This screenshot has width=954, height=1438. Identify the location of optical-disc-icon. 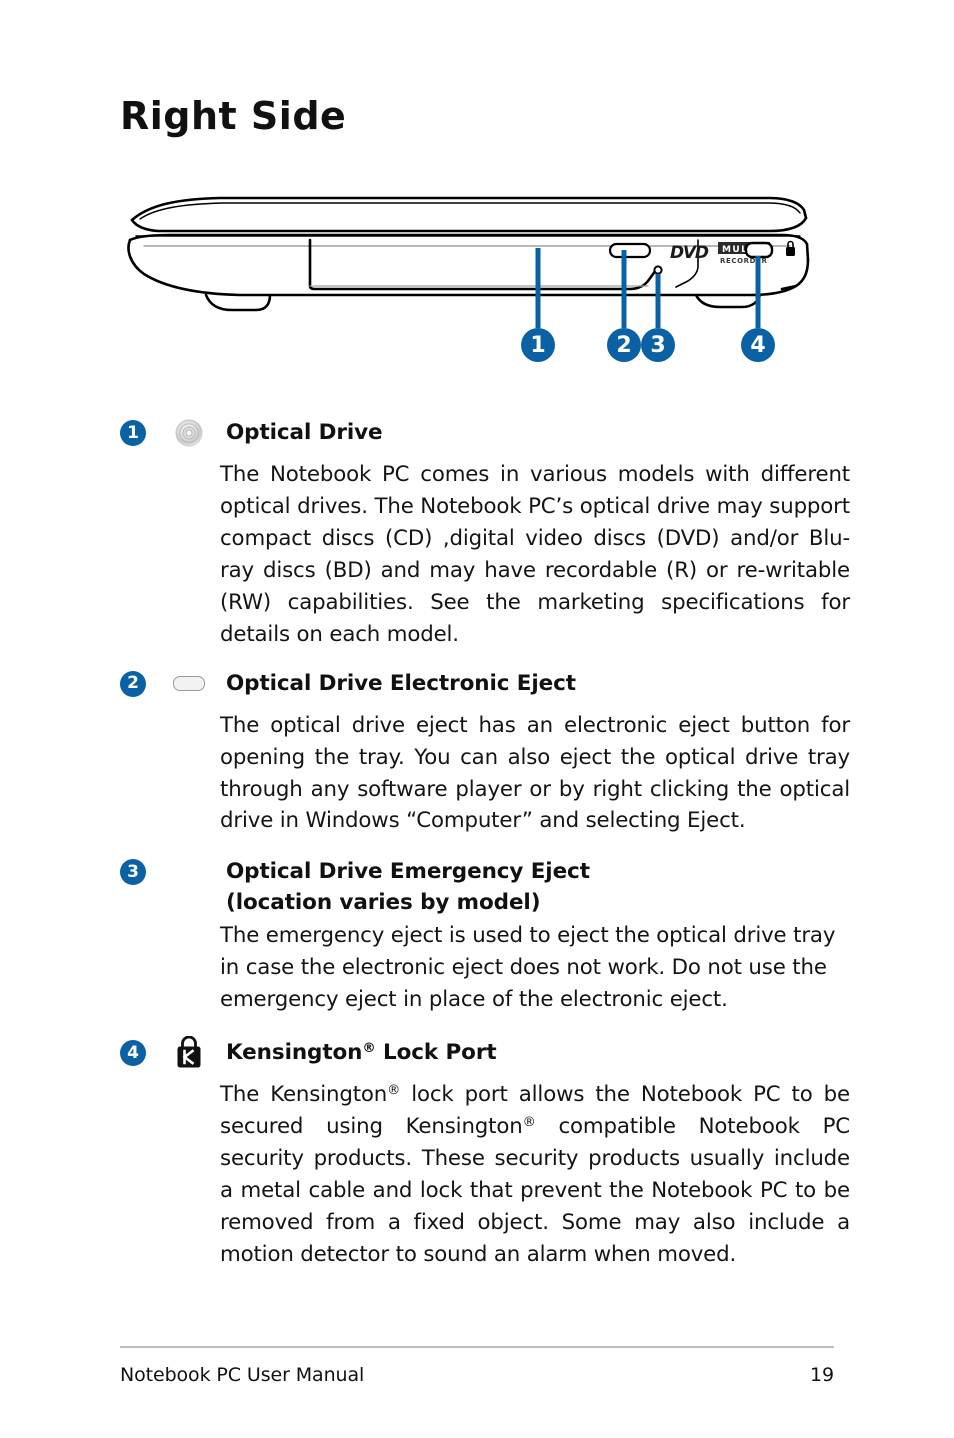
(189, 433).